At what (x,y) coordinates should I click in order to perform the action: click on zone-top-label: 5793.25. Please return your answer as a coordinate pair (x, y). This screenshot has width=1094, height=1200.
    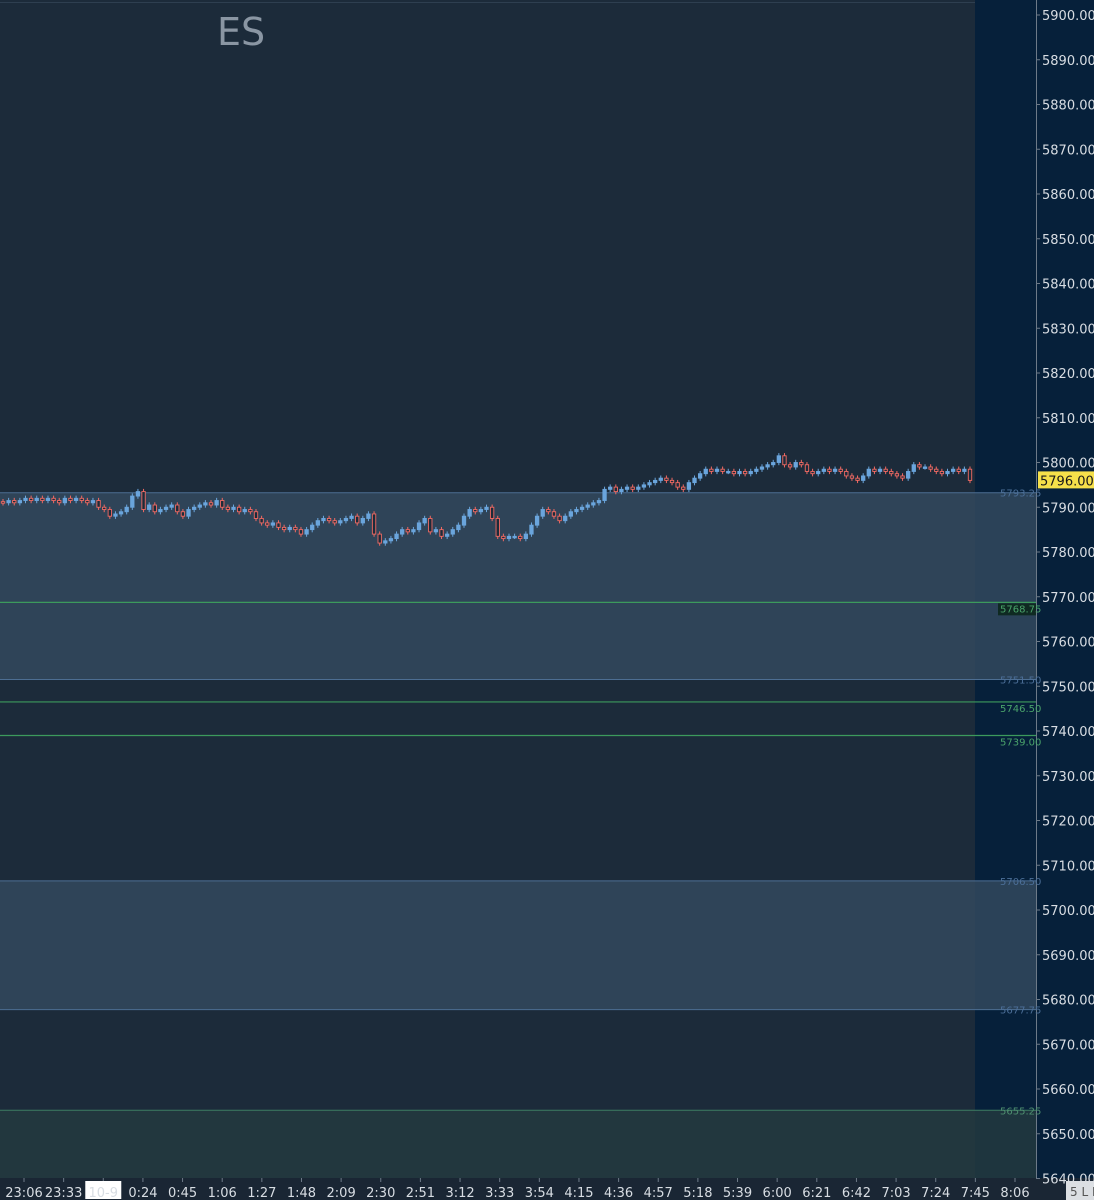
    Looking at the image, I should click on (1020, 494).